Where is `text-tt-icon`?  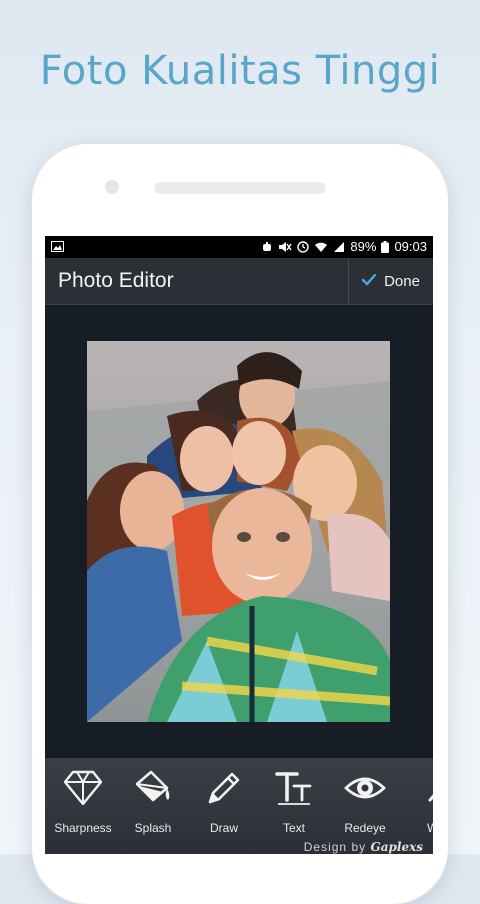
text-tt-icon is located at coordinates (294, 788).